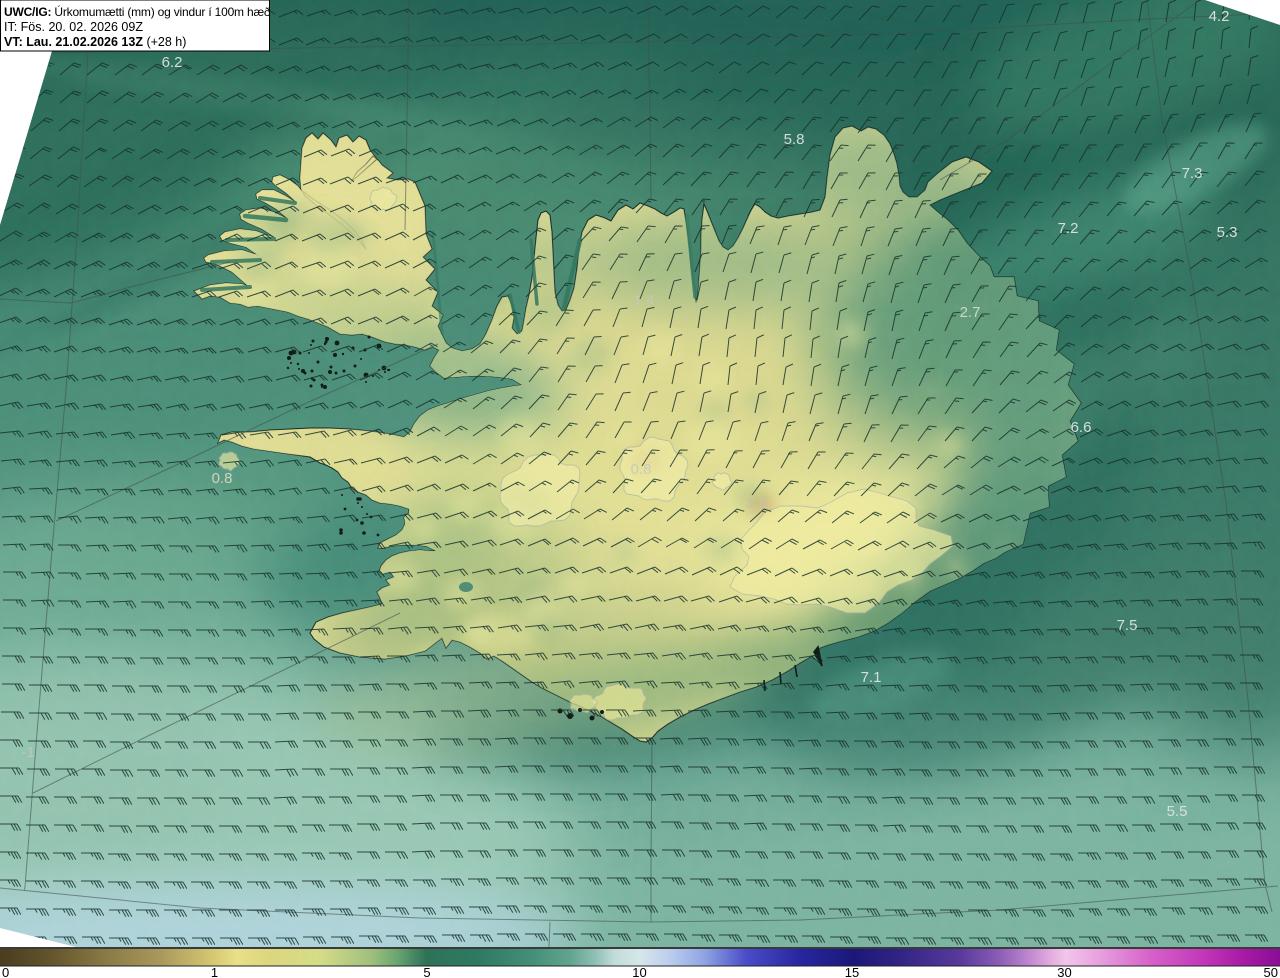 This screenshot has height=978, width=1280. Describe the element at coordinates (1271, 971) in the screenshot. I see `svg-text: 50` at that location.